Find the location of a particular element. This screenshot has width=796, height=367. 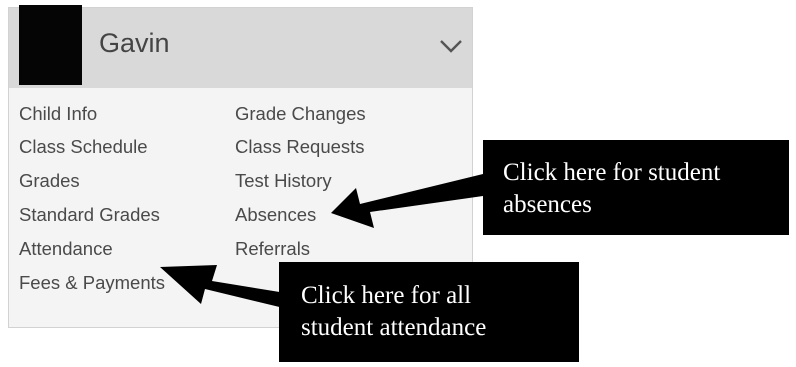

attendance-callout: Click here for all student attendance is located at coordinates (429, 312).